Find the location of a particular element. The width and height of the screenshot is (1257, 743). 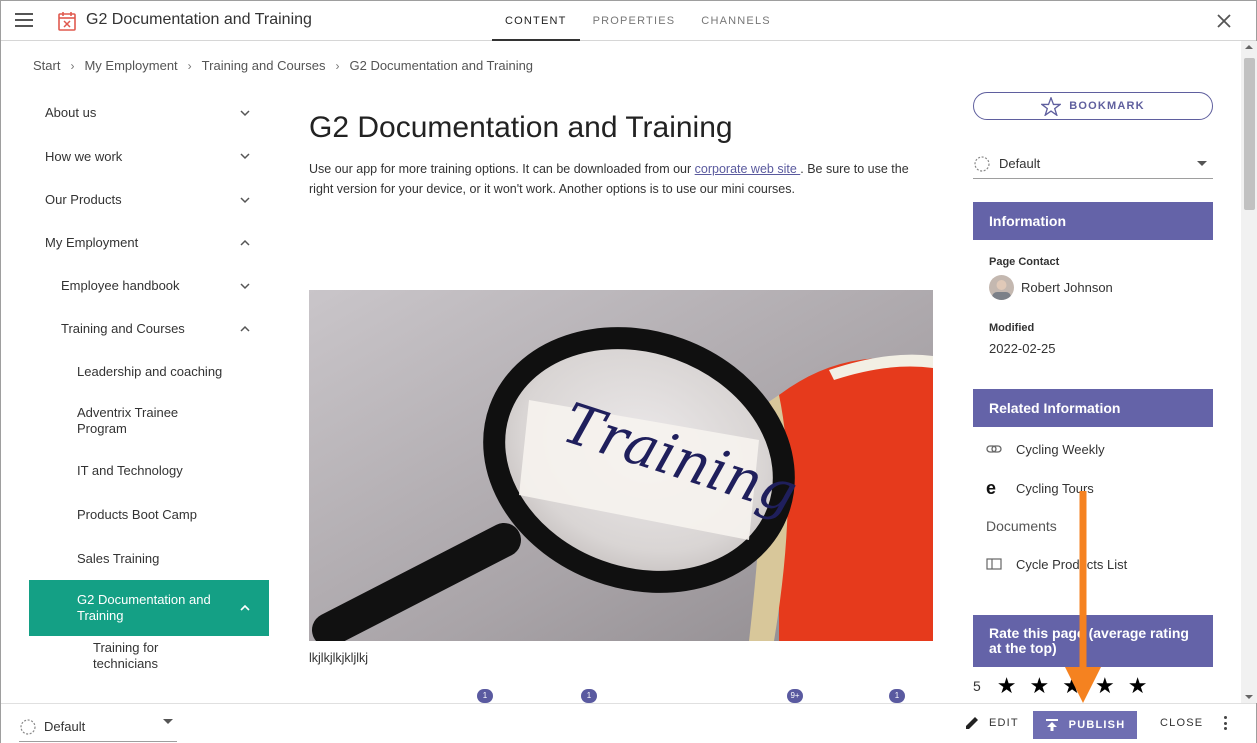

scroll-up-icon is located at coordinates (1249, 47).